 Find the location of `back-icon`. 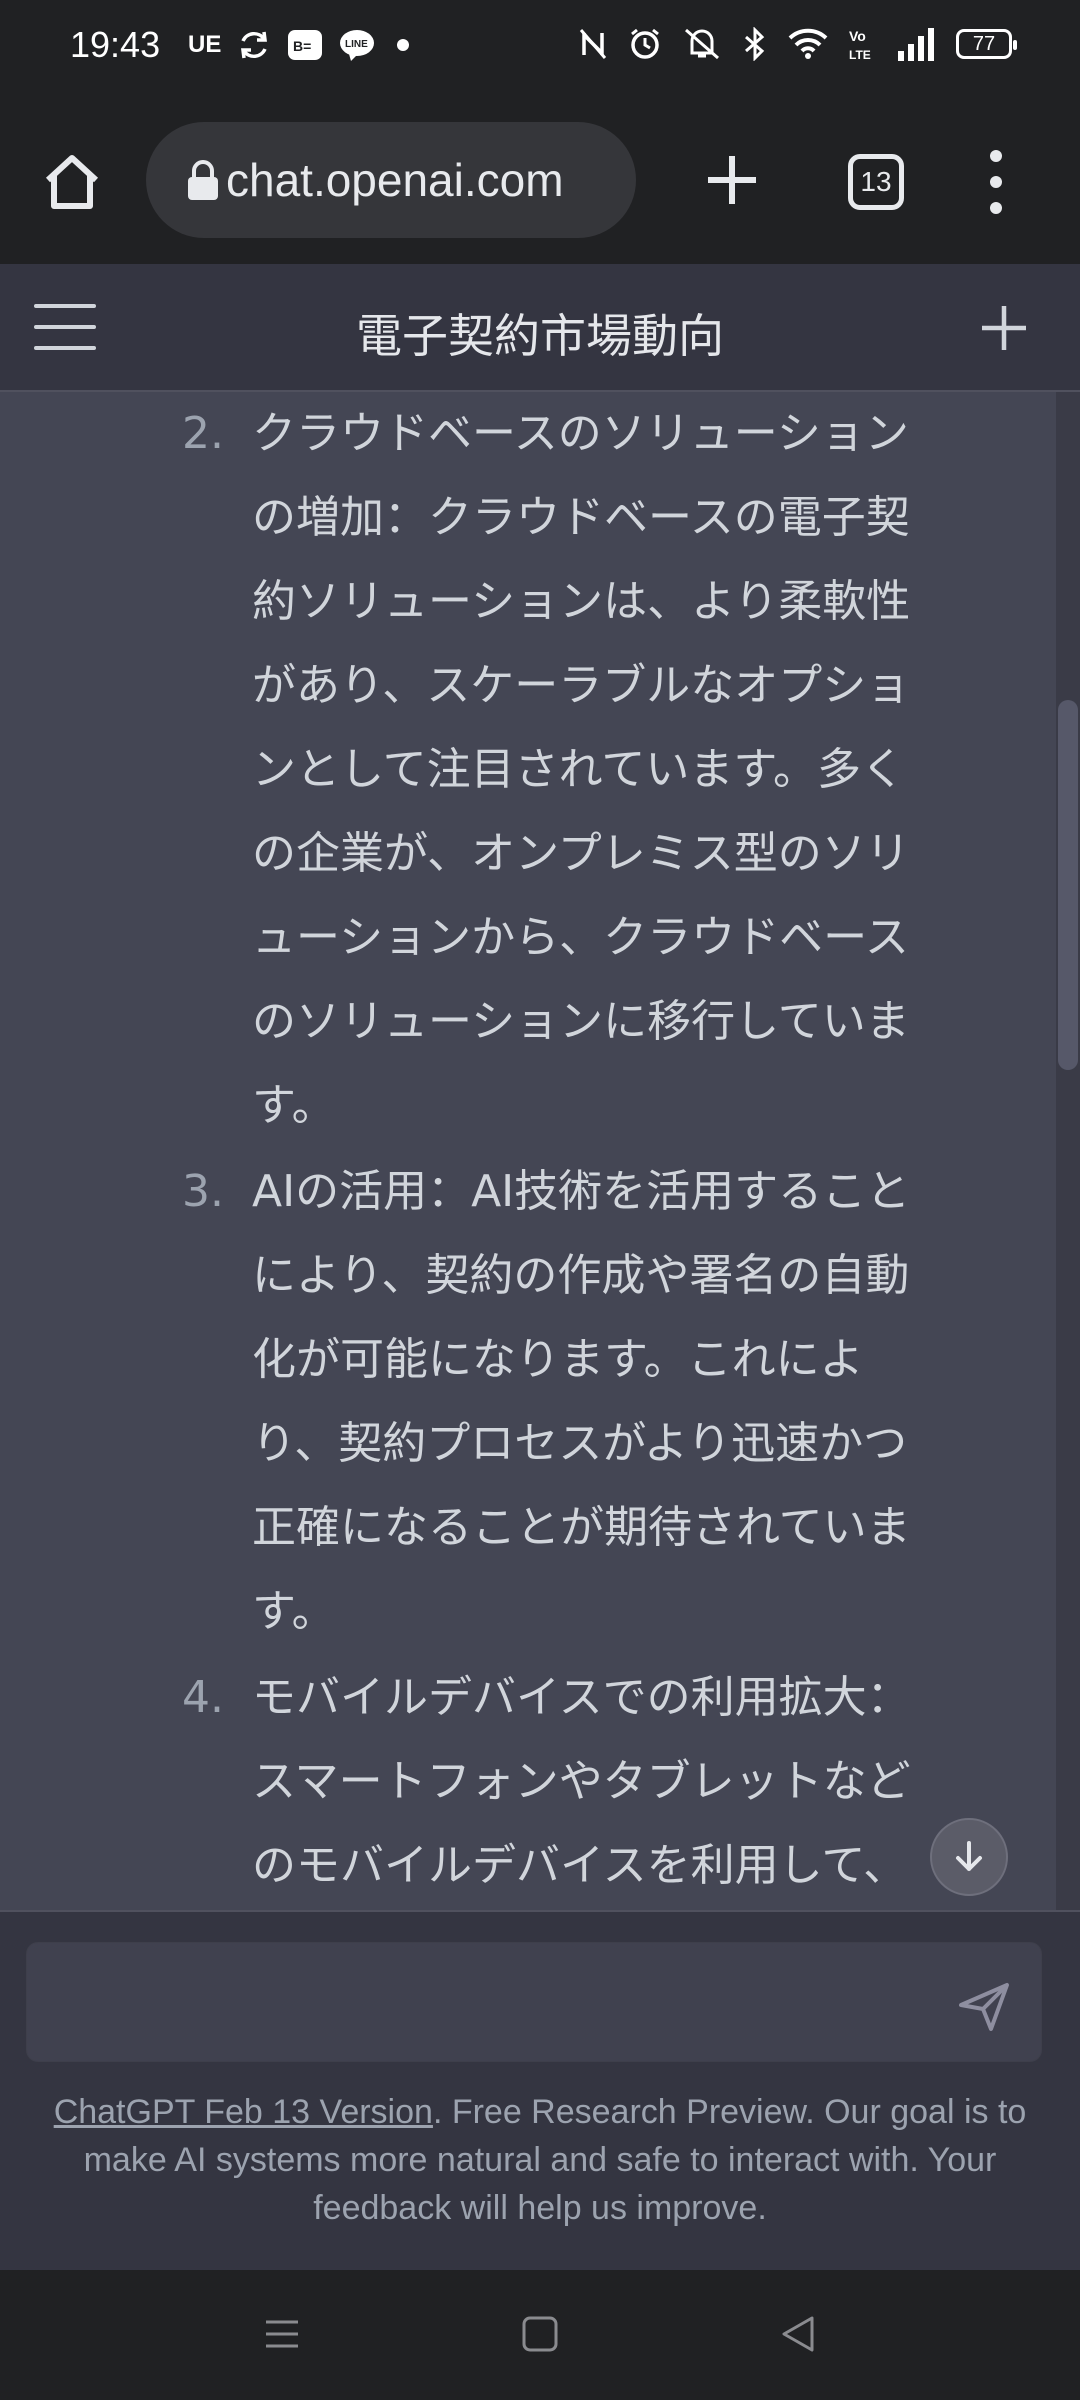

back-icon is located at coordinates (798, 2334).